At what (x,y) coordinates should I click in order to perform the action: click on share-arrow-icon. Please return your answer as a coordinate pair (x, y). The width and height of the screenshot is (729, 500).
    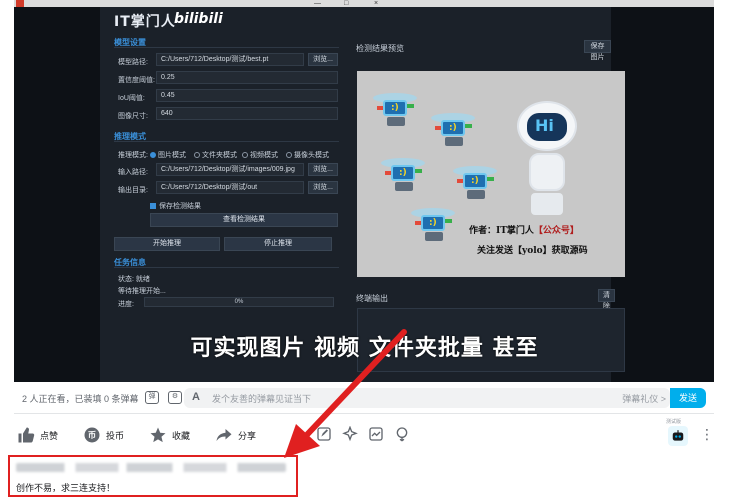
    Looking at the image, I should click on (224, 435).